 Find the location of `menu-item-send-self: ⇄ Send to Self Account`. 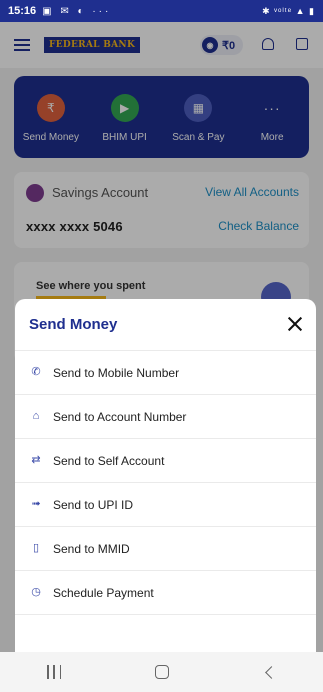

menu-item-send-self: ⇄ Send to Self Account is located at coordinates (165, 461).